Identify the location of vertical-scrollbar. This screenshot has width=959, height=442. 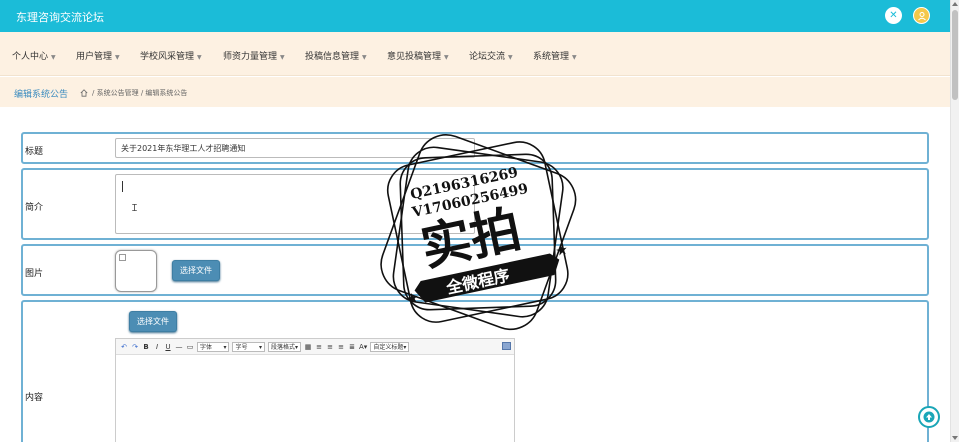
(954, 221).